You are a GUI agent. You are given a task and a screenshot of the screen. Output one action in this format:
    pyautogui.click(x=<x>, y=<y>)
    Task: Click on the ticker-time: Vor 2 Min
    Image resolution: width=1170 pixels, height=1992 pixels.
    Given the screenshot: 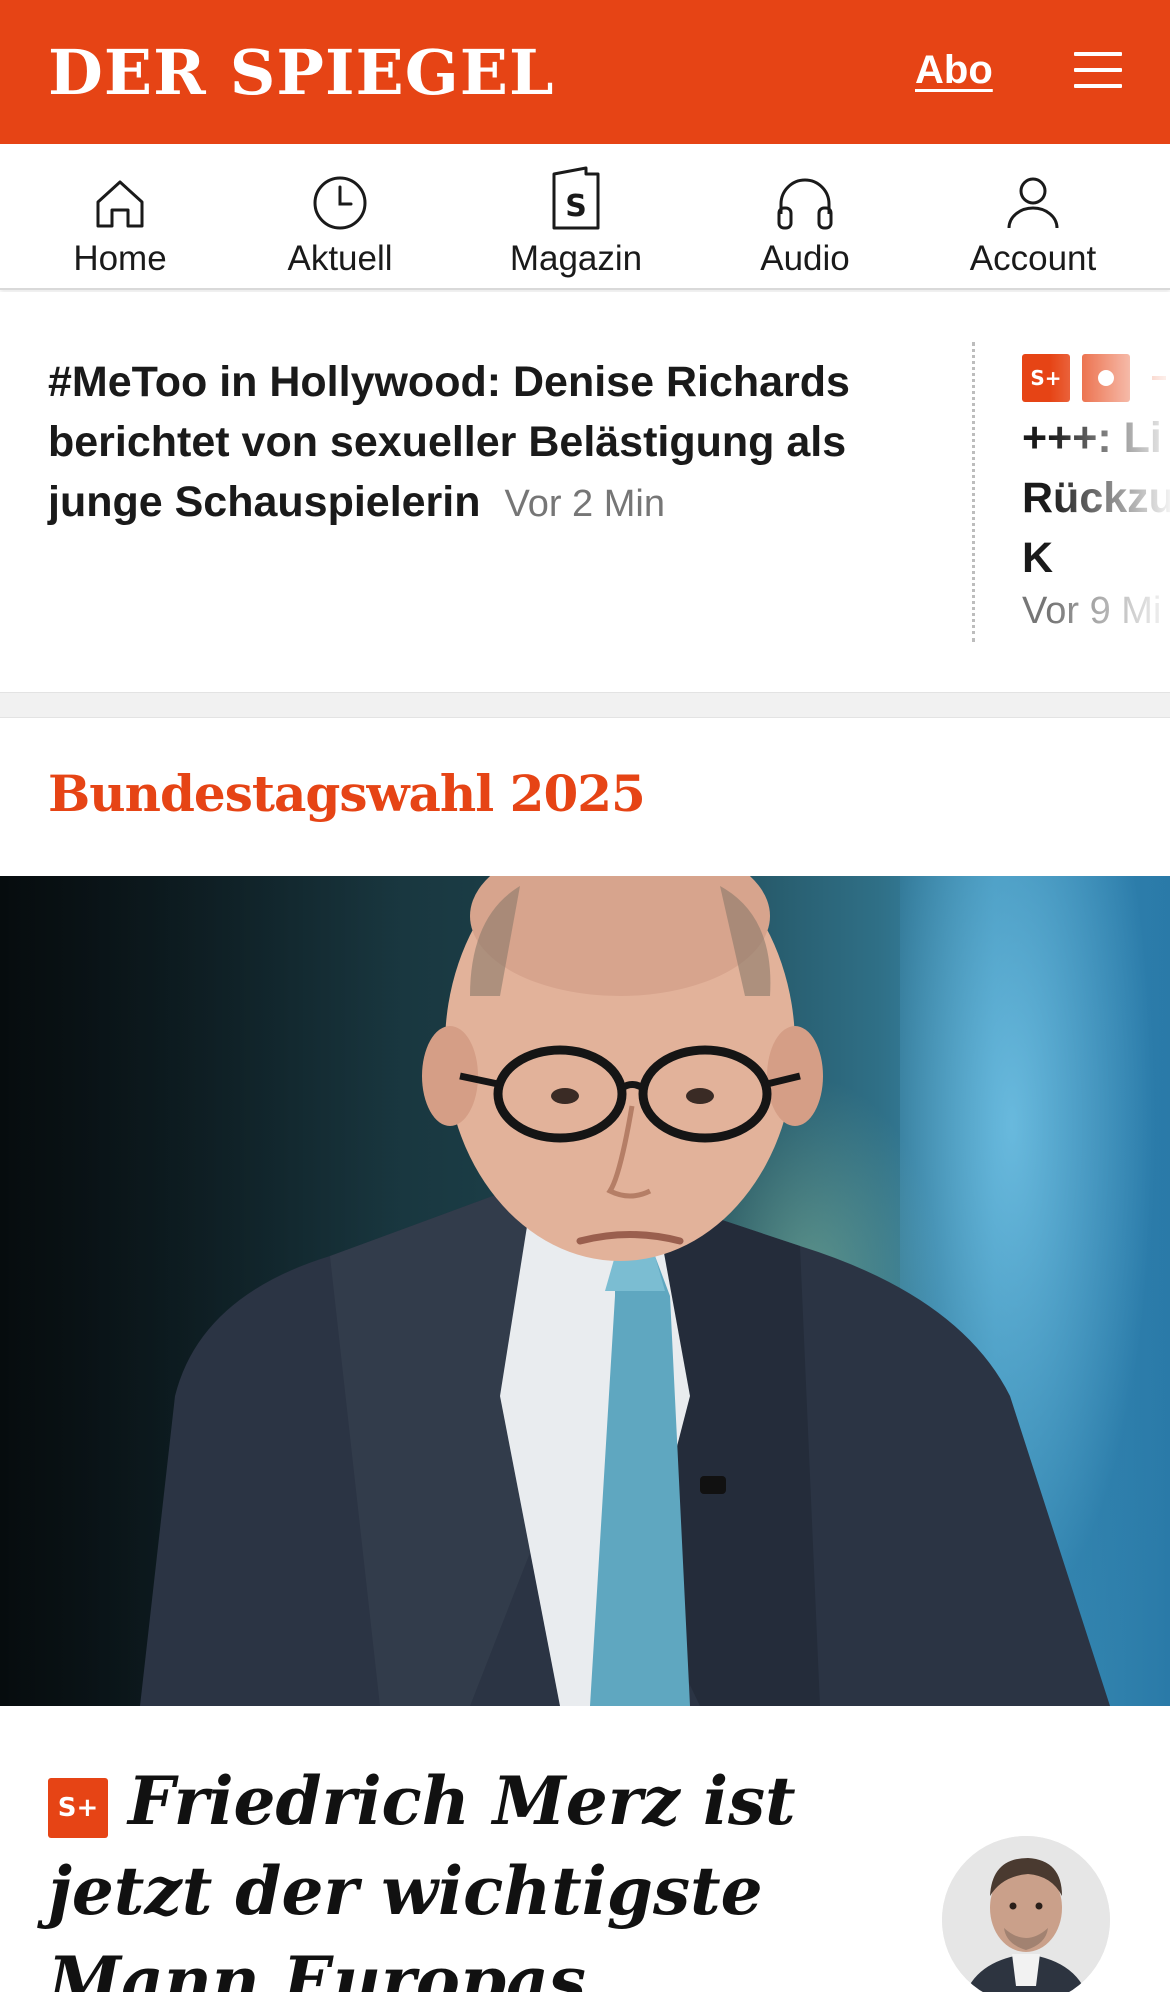 What is the action you would take?
    pyautogui.click(x=584, y=504)
    